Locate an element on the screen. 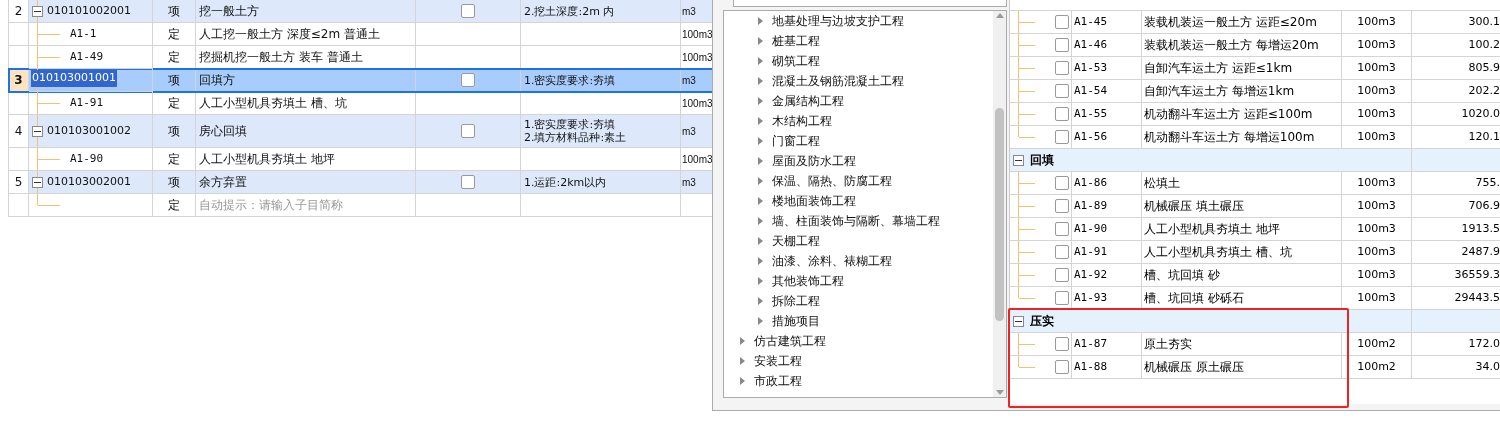 This screenshot has width=1500, height=439. tree-item: 安装工程 is located at coordinates (778, 361).